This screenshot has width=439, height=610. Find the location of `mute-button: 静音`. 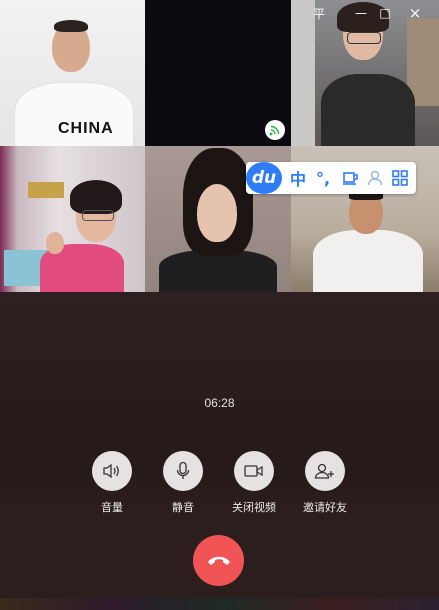

mute-button: 静音 is located at coordinates (183, 483).